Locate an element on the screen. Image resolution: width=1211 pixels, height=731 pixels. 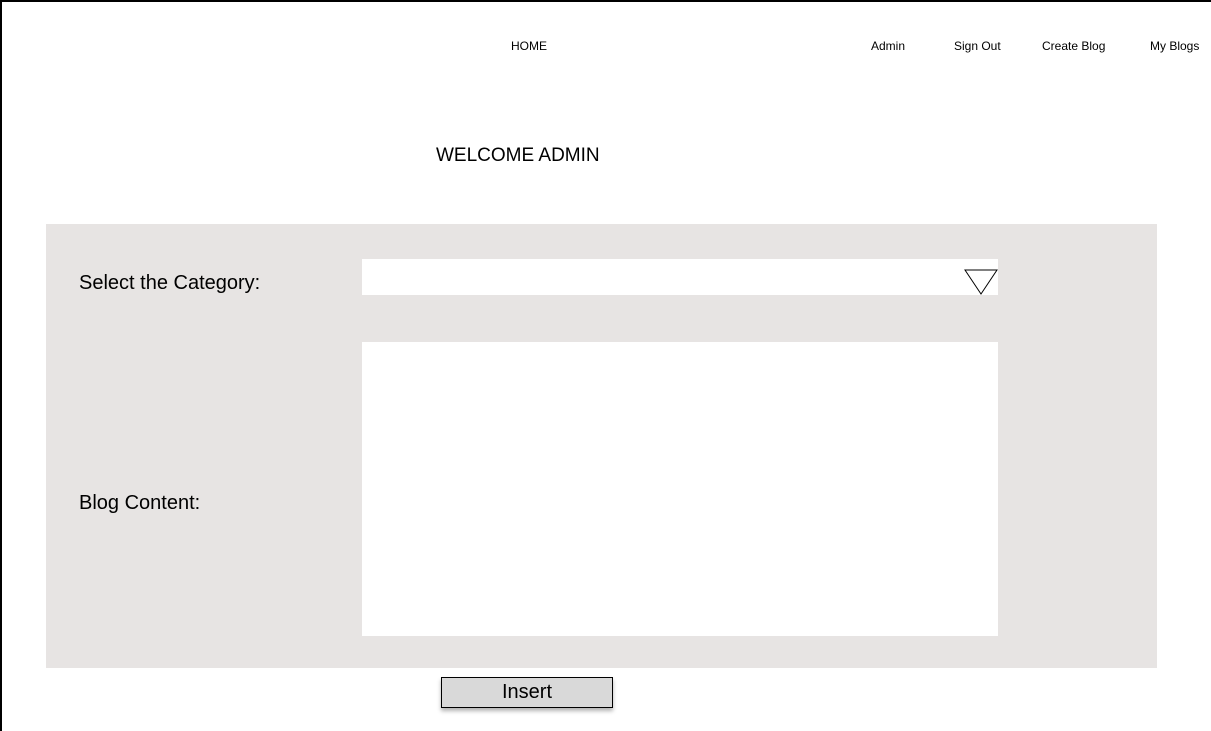
category-label: Select the Category: is located at coordinates (170, 283).